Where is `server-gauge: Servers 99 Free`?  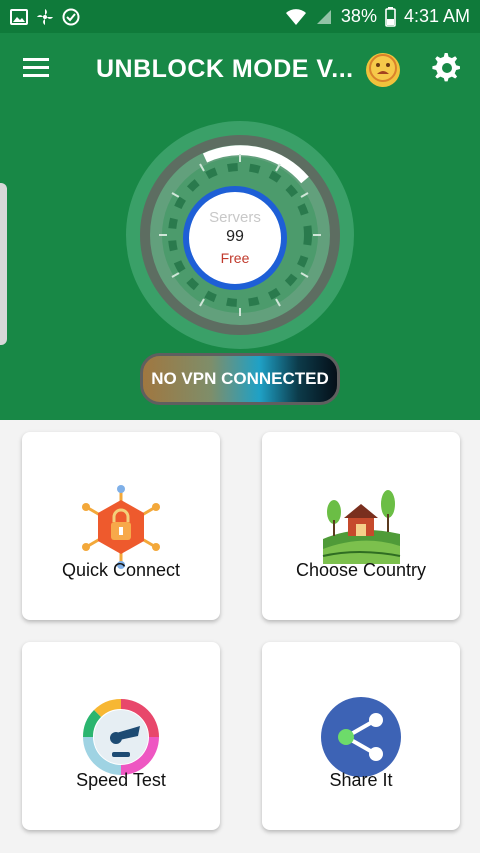
server-gauge: Servers 99 Free is located at coordinates (240, 235).